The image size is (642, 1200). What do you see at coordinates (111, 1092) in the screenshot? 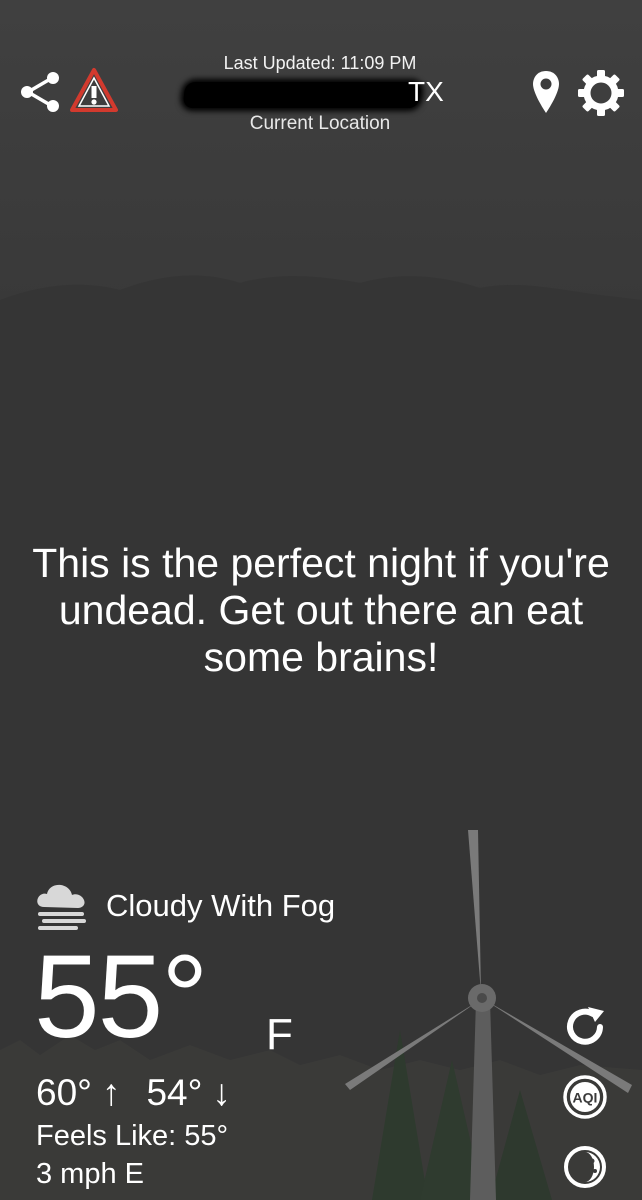
I see `up-arrow-icon: ↑` at bounding box center [111, 1092].